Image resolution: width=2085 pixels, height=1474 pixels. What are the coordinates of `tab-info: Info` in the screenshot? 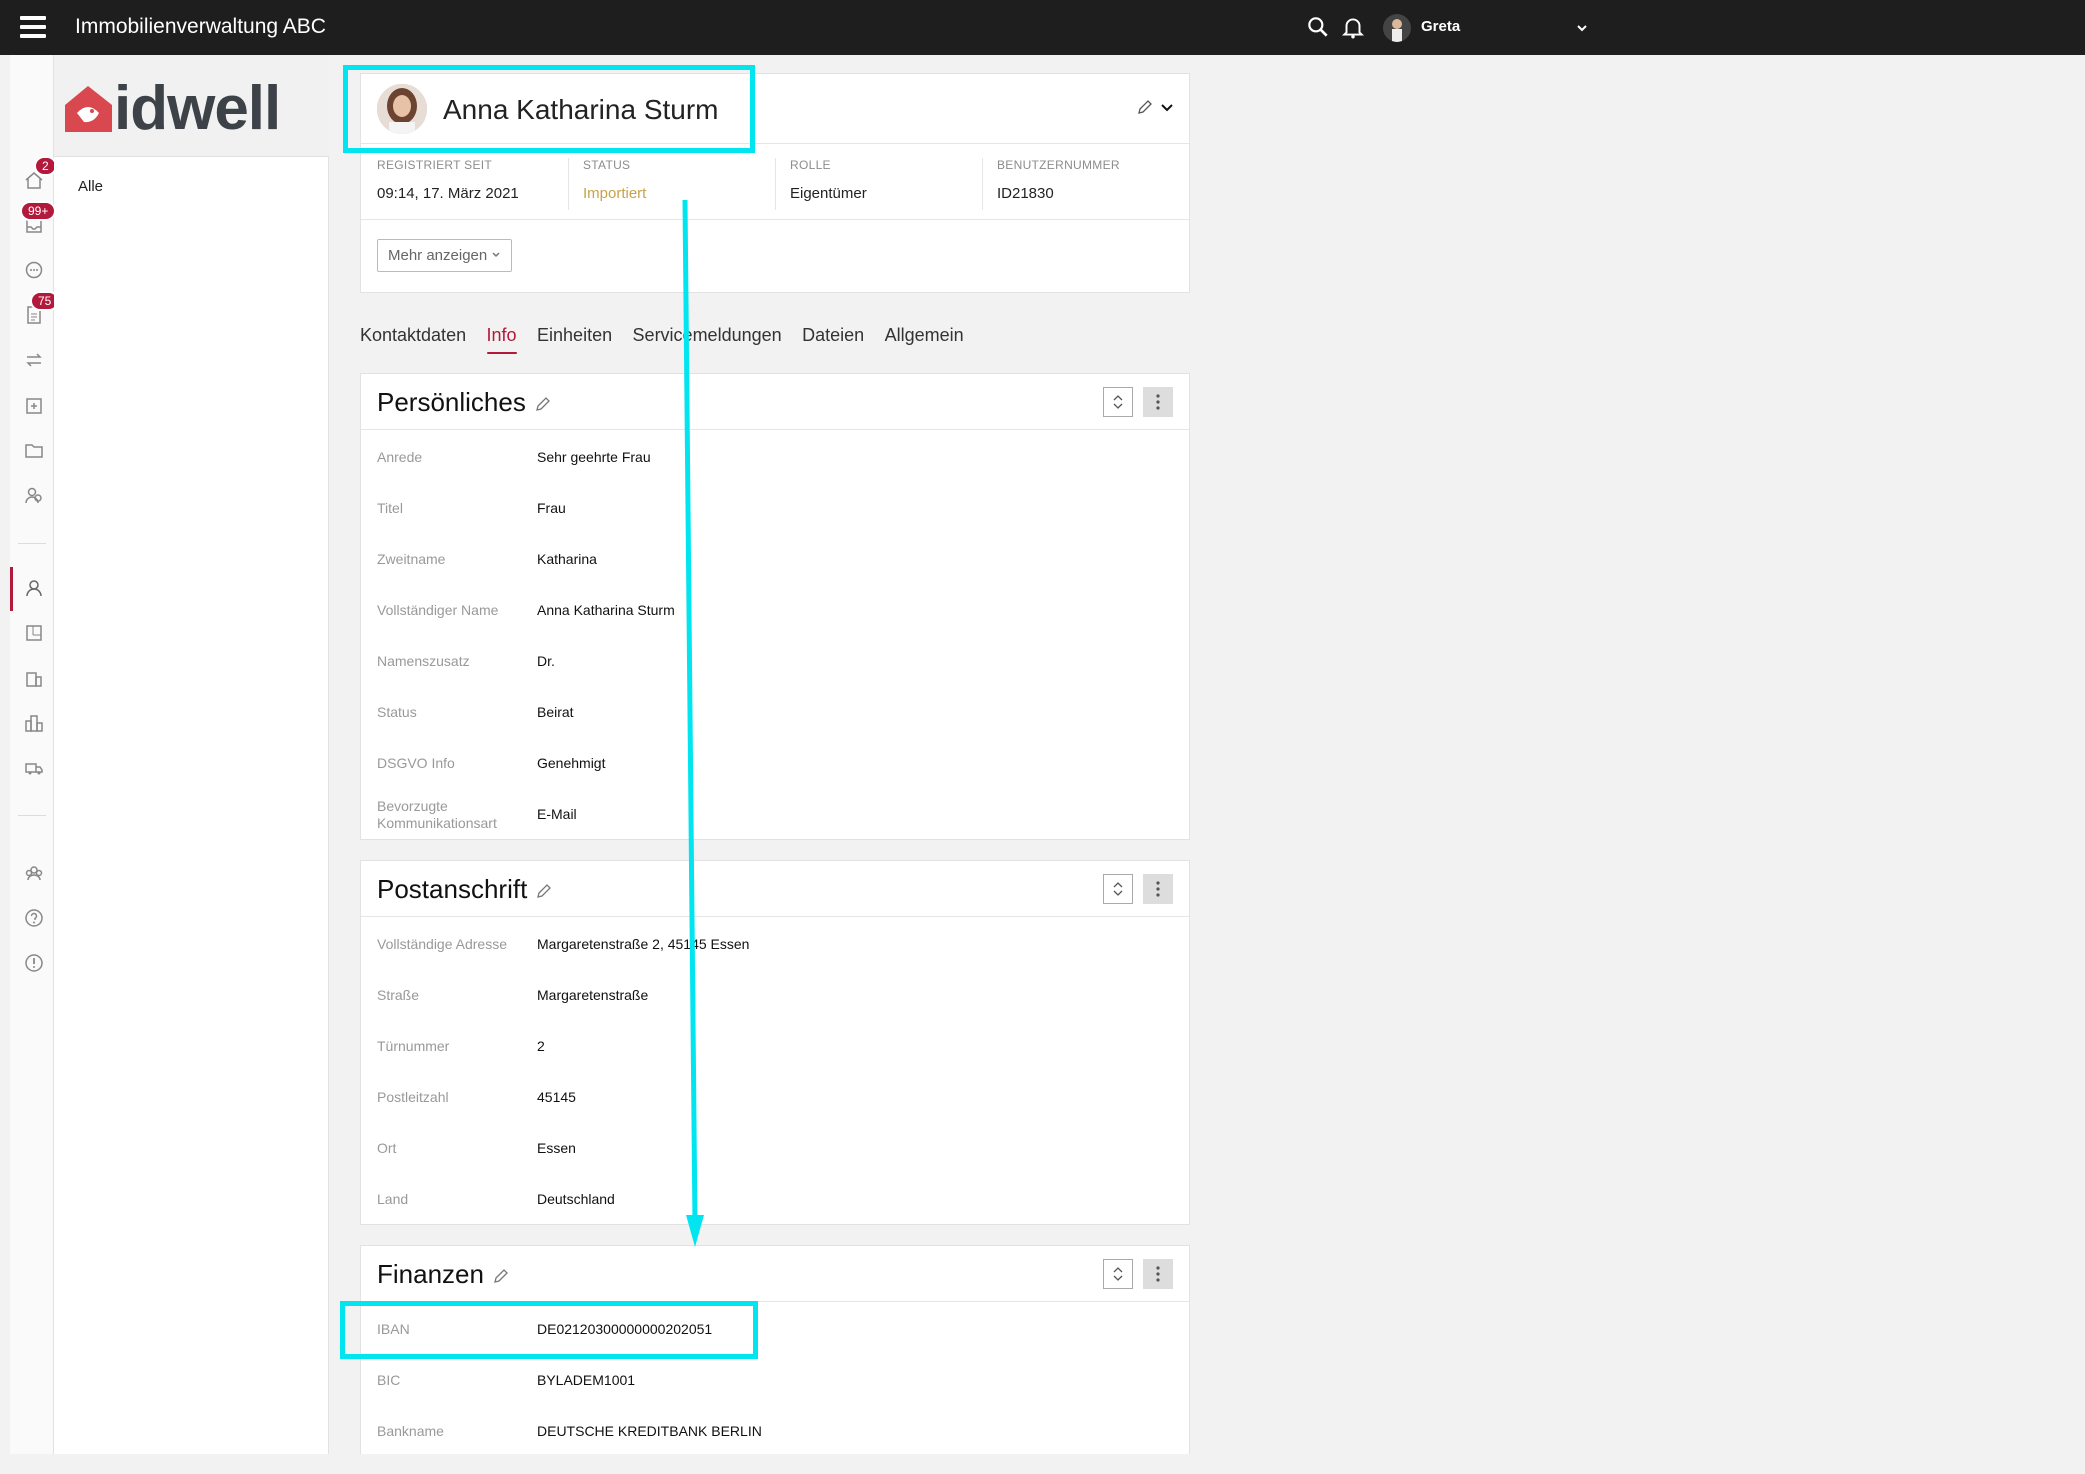 It's located at (501, 339).